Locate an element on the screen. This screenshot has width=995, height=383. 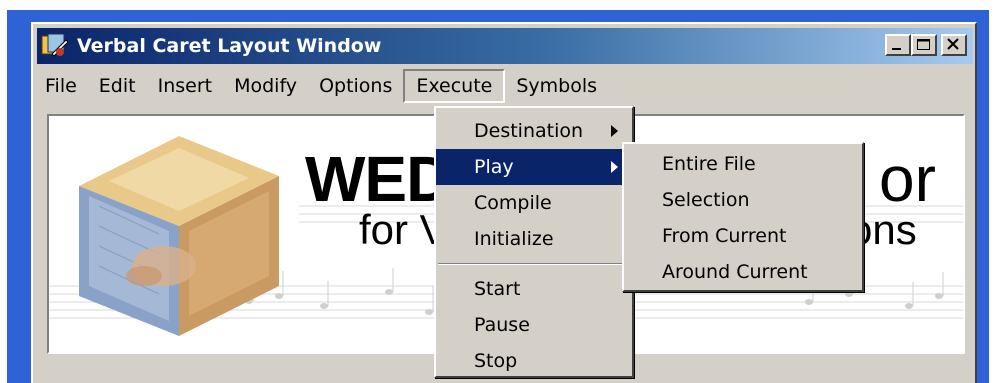
menu-item-label: Pause is located at coordinates (502, 325).